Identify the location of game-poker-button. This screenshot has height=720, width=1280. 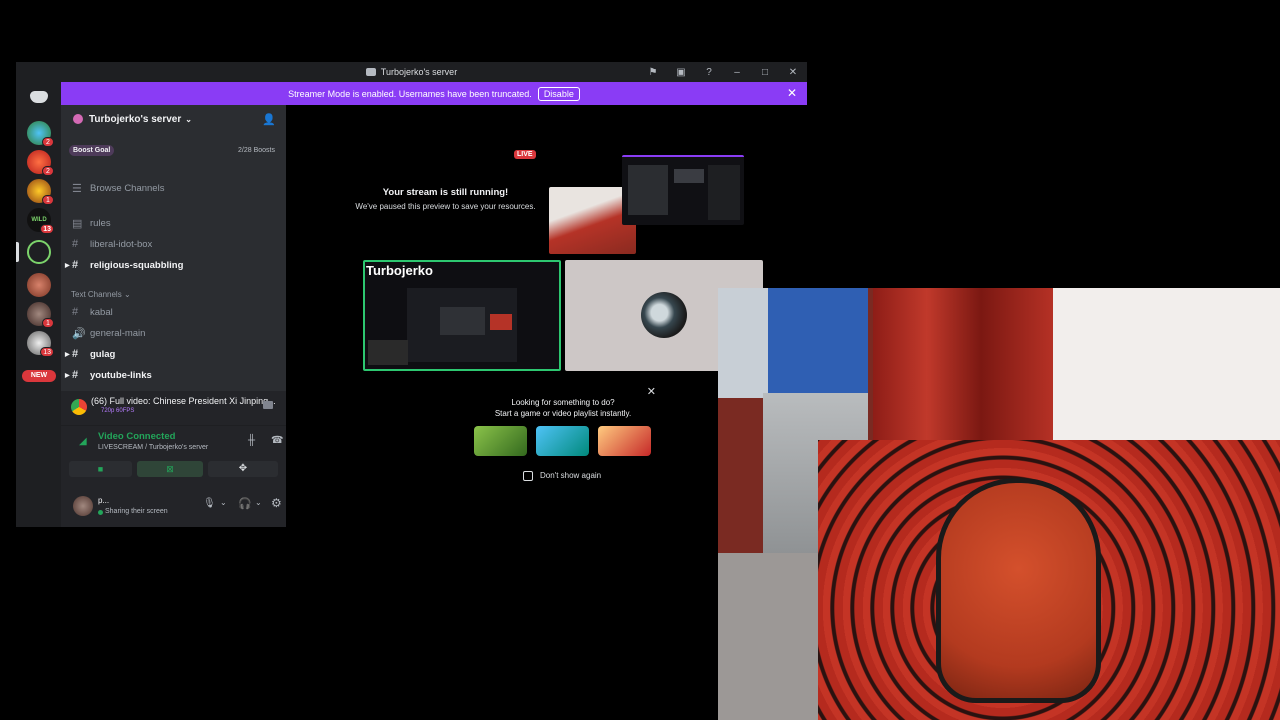
(624, 441).